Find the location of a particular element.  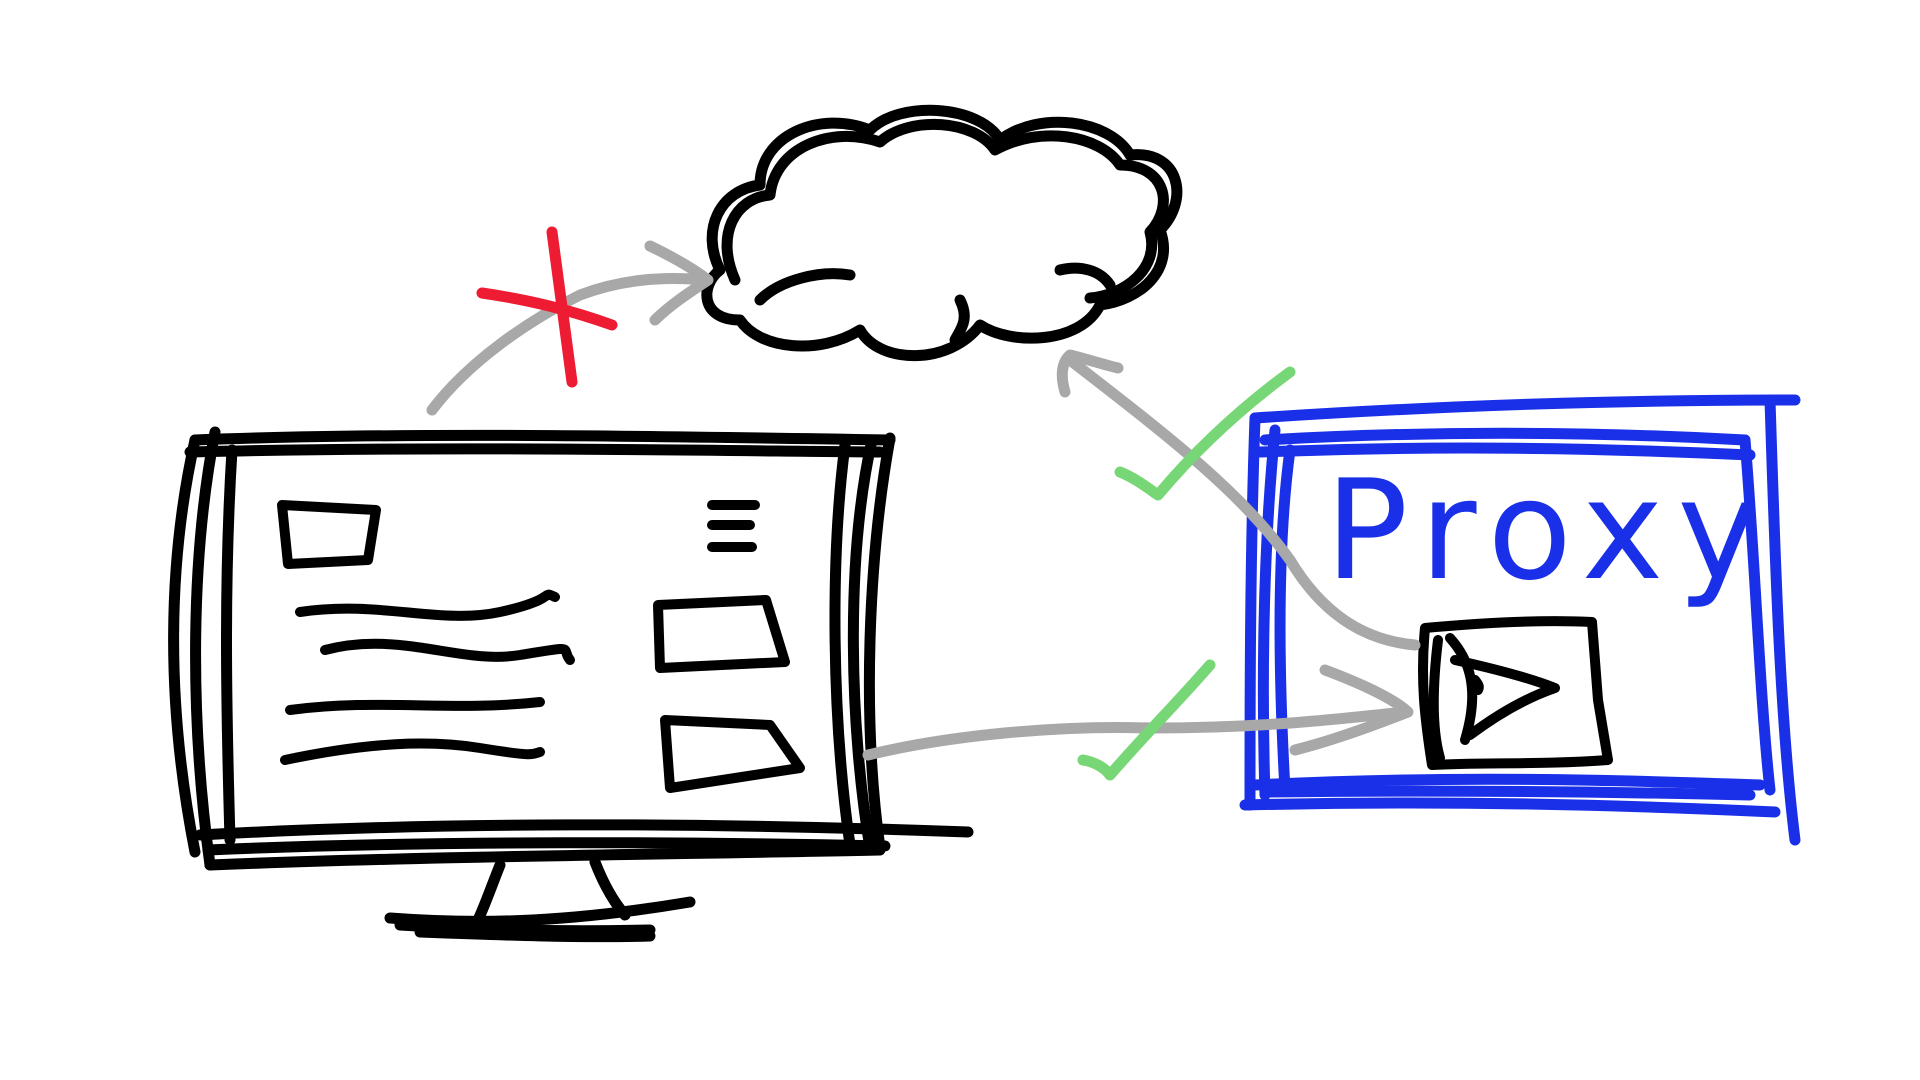

cloud-icon is located at coordinates (942, 233).